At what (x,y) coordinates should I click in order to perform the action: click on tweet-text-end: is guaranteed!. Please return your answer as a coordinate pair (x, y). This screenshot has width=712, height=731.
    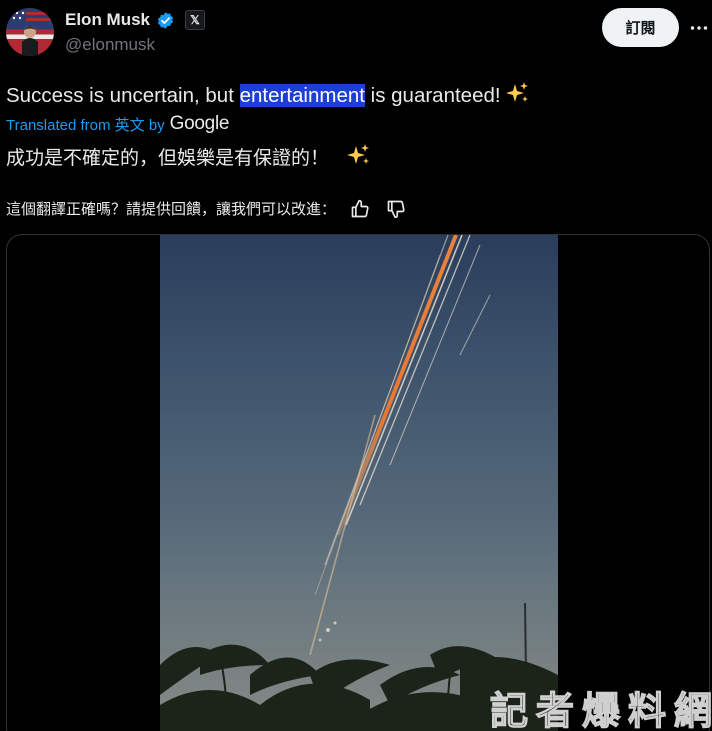
    Looking at the image, I should click on (435, 95).